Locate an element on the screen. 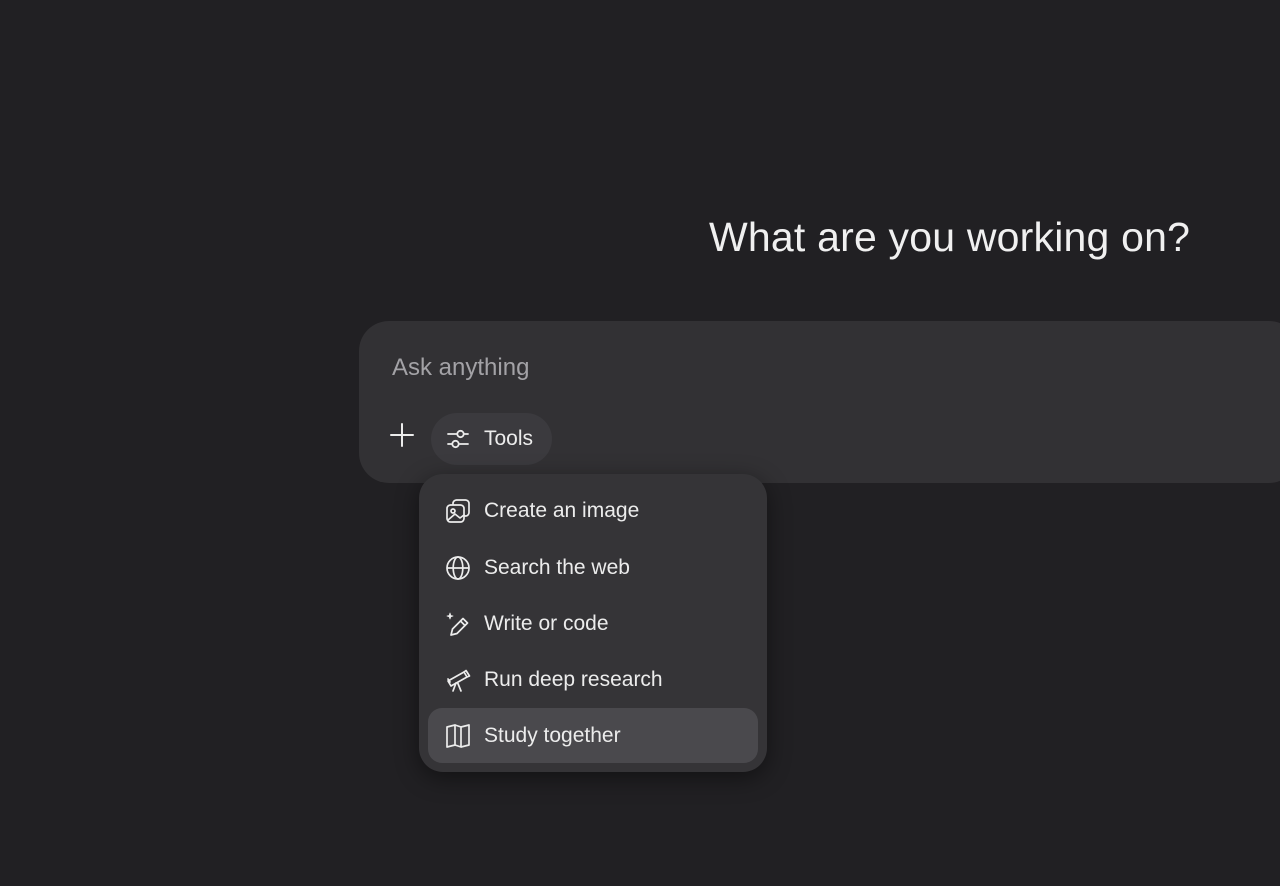  add-attachment-button is located at coordinates (402, 435).